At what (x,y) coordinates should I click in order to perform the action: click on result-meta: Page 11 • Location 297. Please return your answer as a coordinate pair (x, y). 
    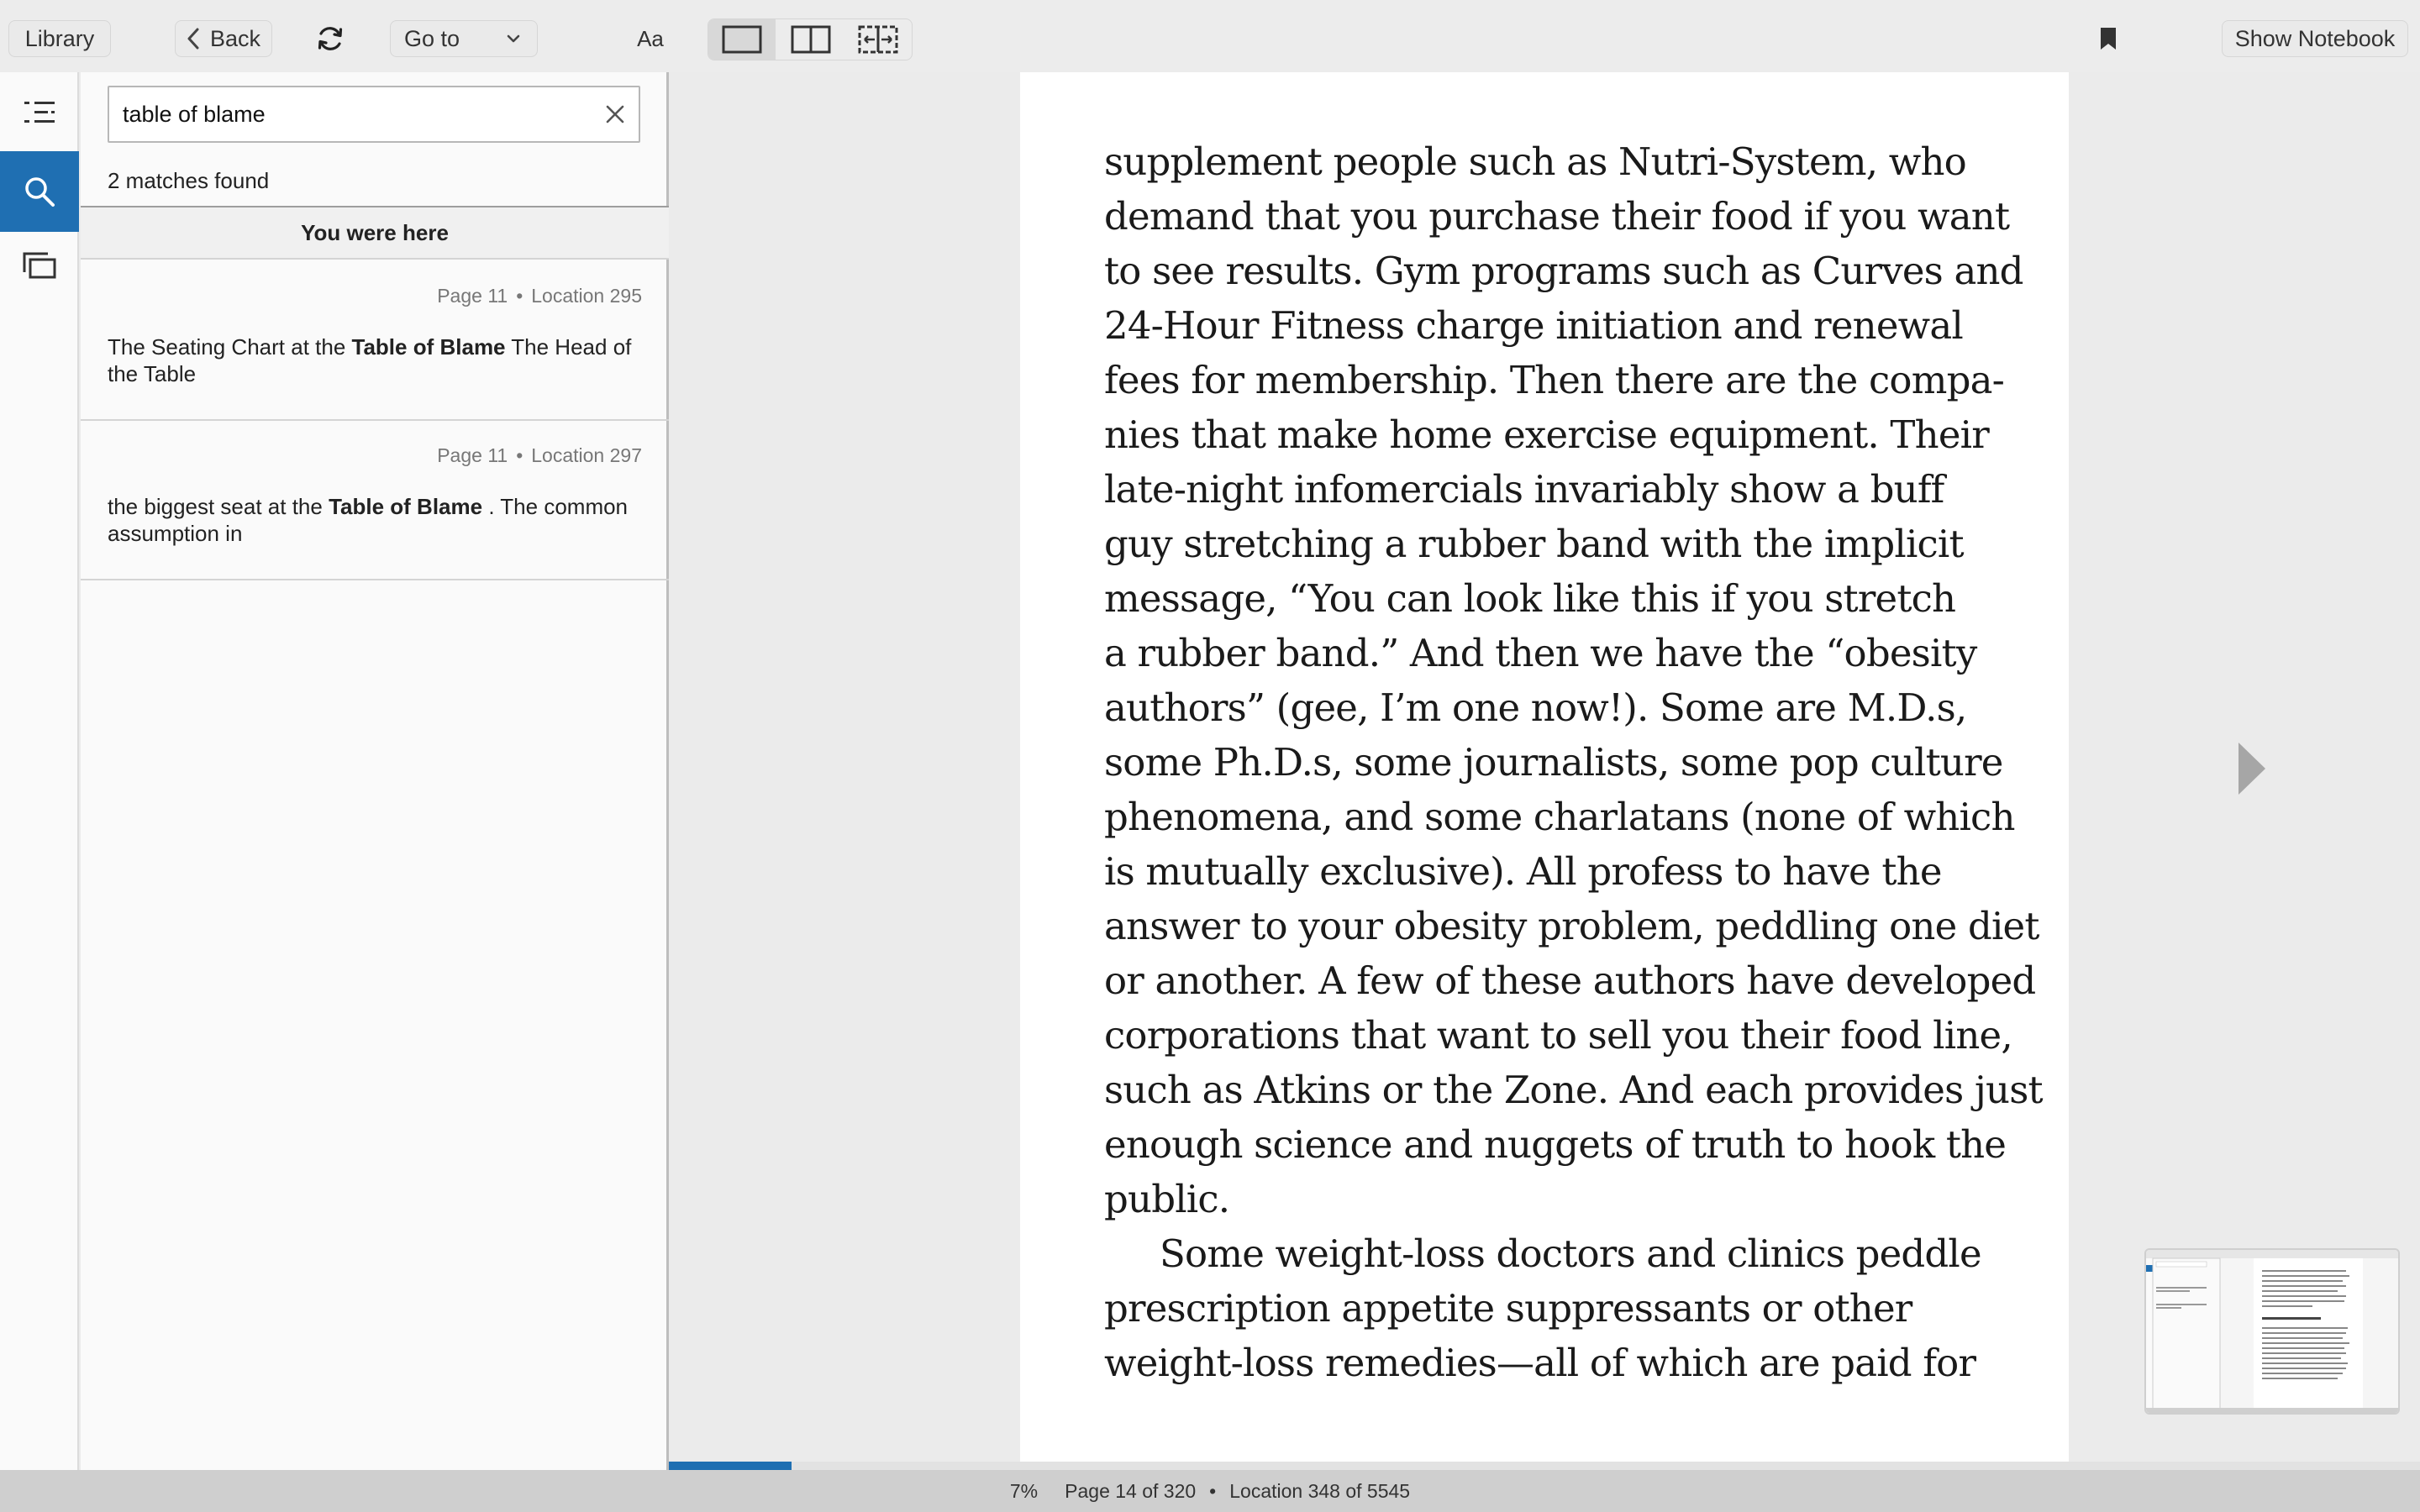
    Looking at the image, I should click on (539, 455).